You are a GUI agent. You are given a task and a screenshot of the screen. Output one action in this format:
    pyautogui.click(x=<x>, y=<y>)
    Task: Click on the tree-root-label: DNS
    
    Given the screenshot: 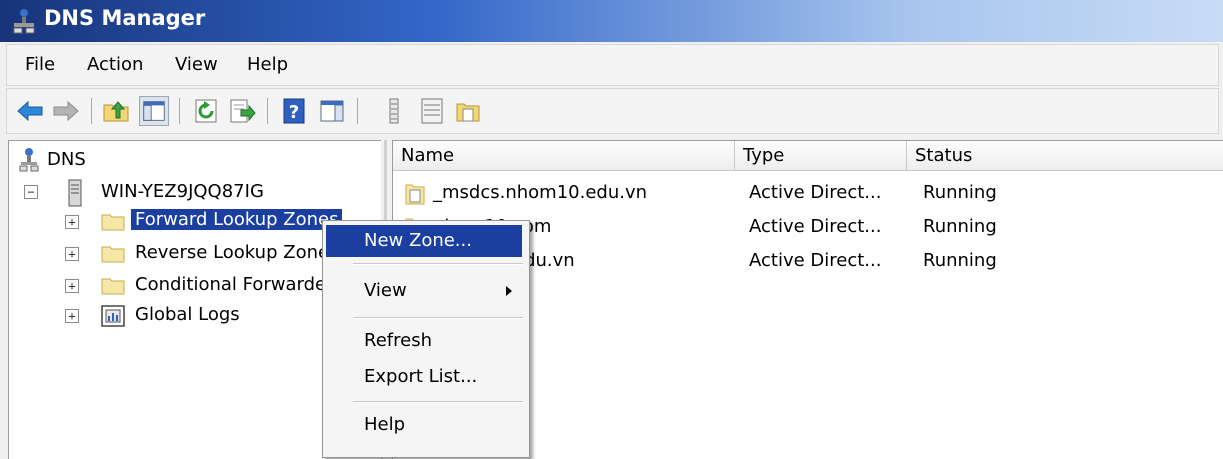 What is the action you would take?
    pyautogui.click(x=66, y=159)
    